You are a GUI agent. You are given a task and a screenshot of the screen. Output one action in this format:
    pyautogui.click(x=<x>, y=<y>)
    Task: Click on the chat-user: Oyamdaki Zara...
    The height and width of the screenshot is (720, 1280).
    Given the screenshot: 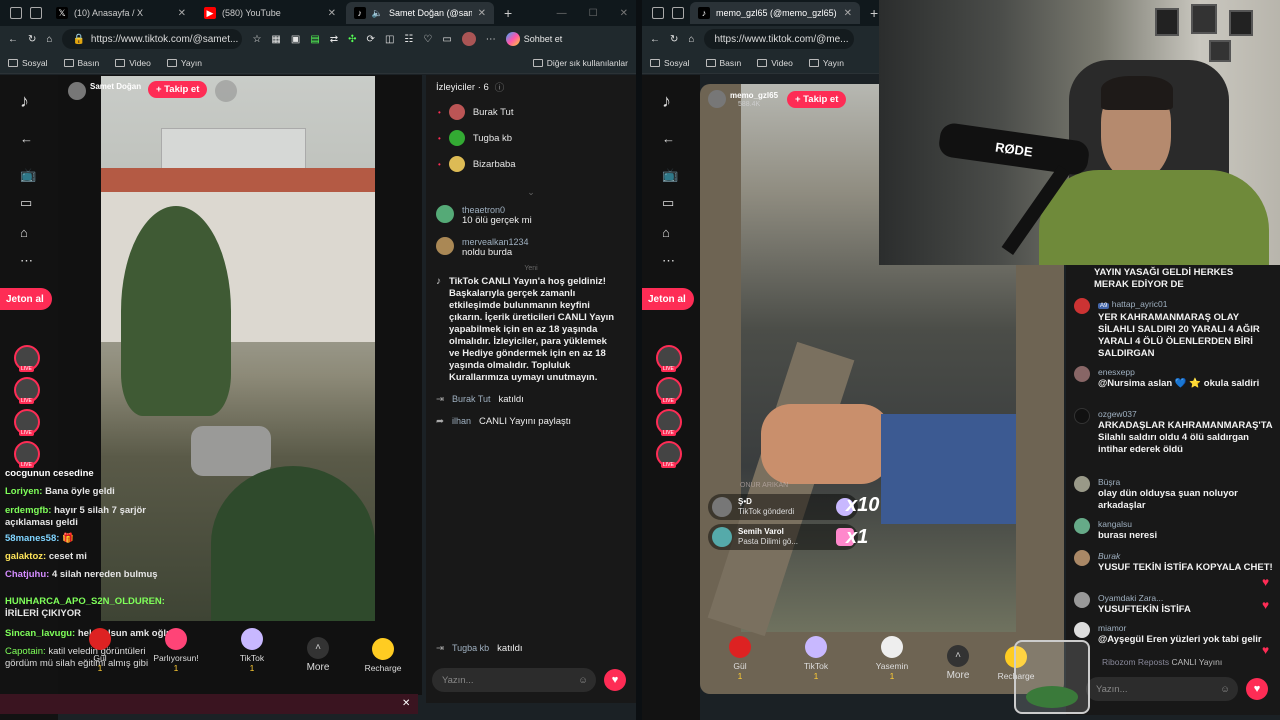 What is the action you would take?
    pyautogui.click(x=1144, y=598)
    